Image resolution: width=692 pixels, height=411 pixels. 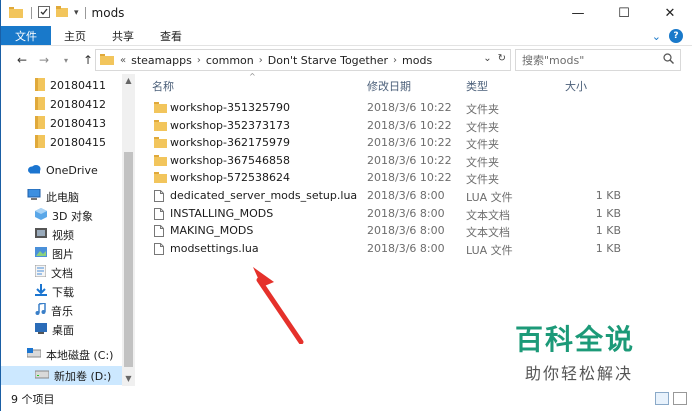 I want to click on nav-item-this-pc: 此电脑, so click(x=53, y=196).